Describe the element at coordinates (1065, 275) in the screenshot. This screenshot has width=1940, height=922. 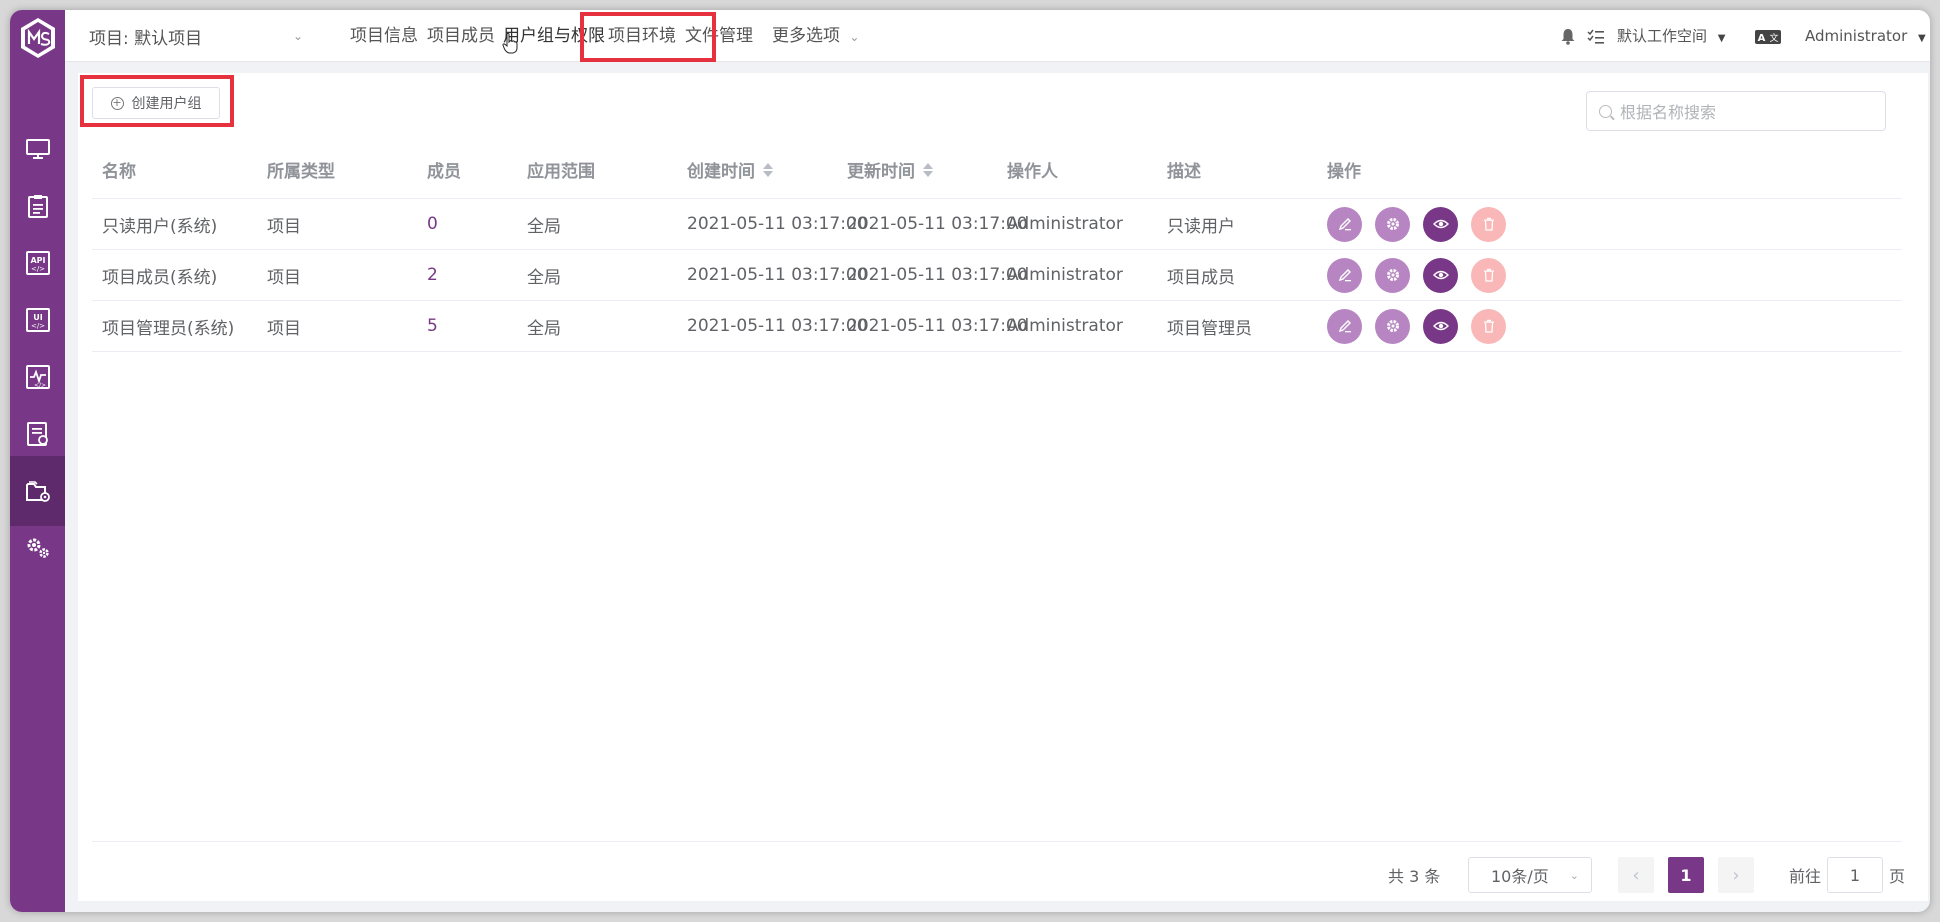
I see `cell-operator: Administrator` at that location.